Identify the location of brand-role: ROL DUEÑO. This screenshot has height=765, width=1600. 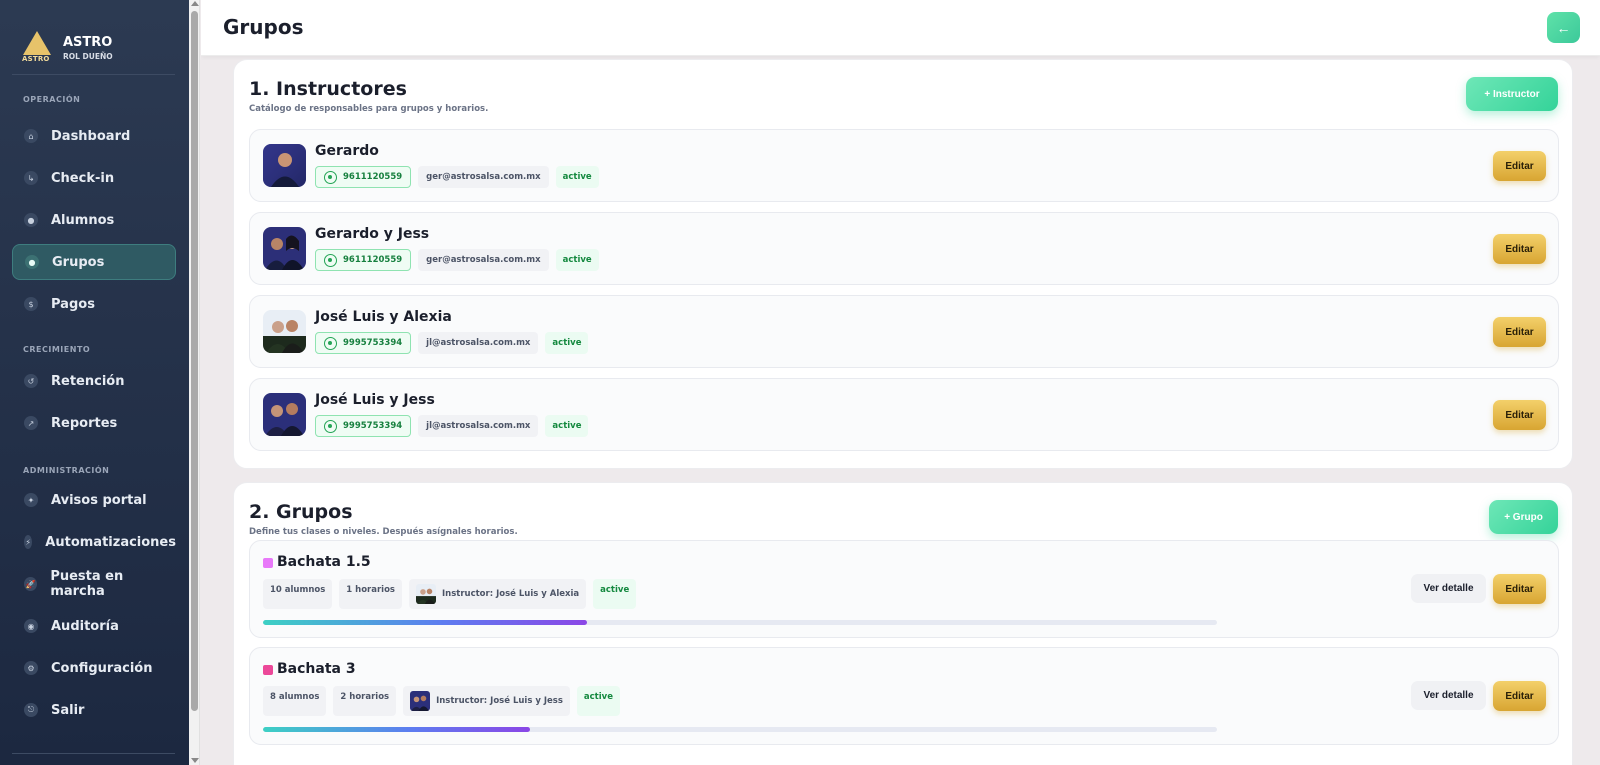
(88, 56).